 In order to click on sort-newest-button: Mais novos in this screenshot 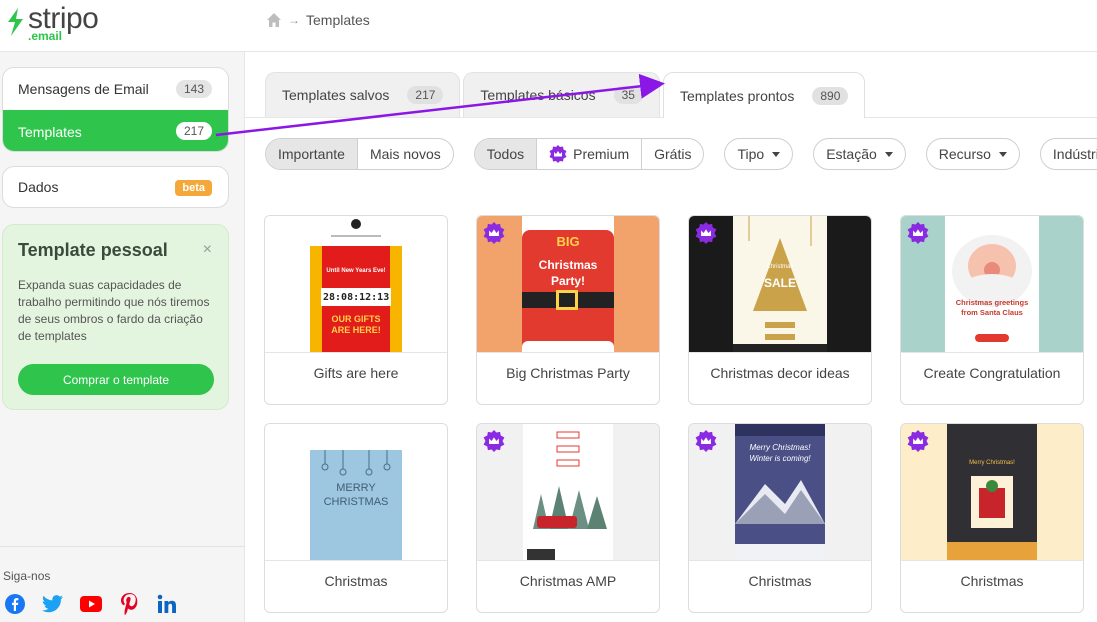, I will do `click(405, 154)`.